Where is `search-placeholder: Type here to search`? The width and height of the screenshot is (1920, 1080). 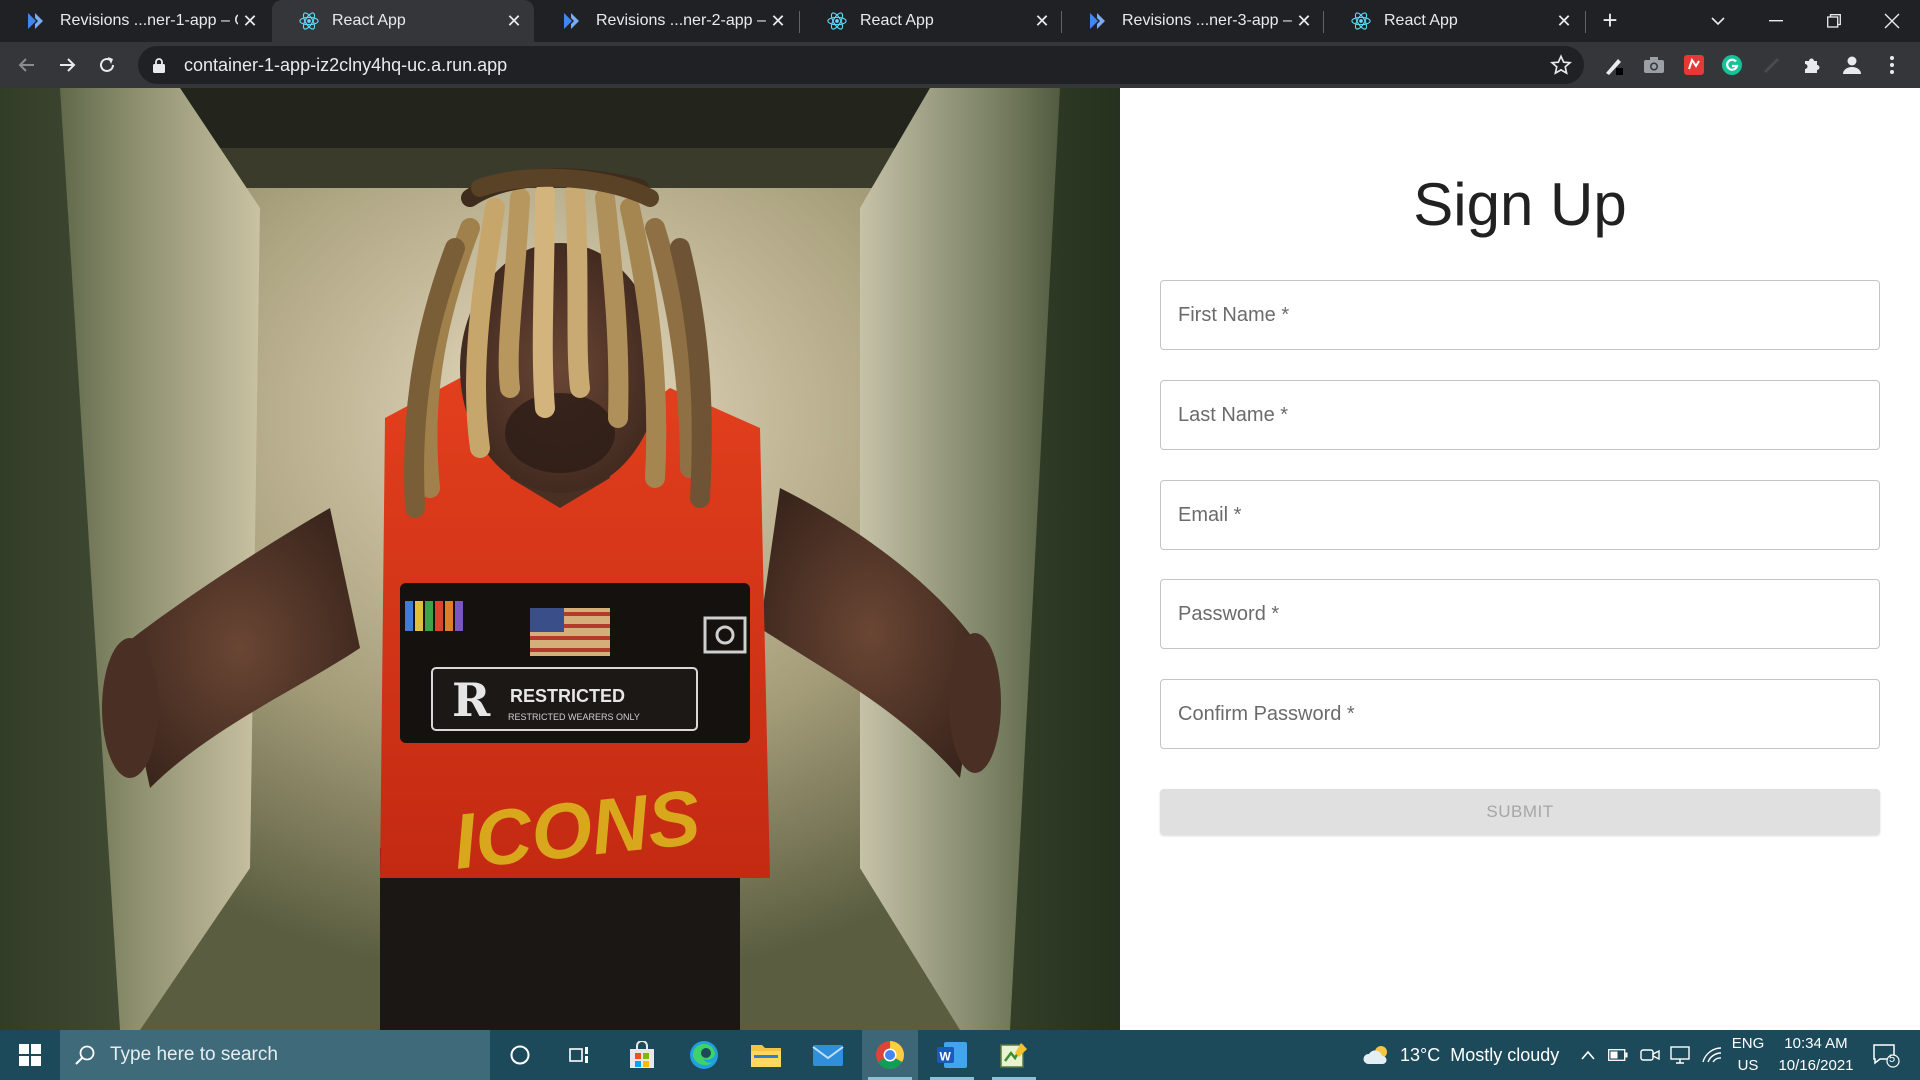 search-placeholder: Type here to search is located at coordinates (194, 1054).